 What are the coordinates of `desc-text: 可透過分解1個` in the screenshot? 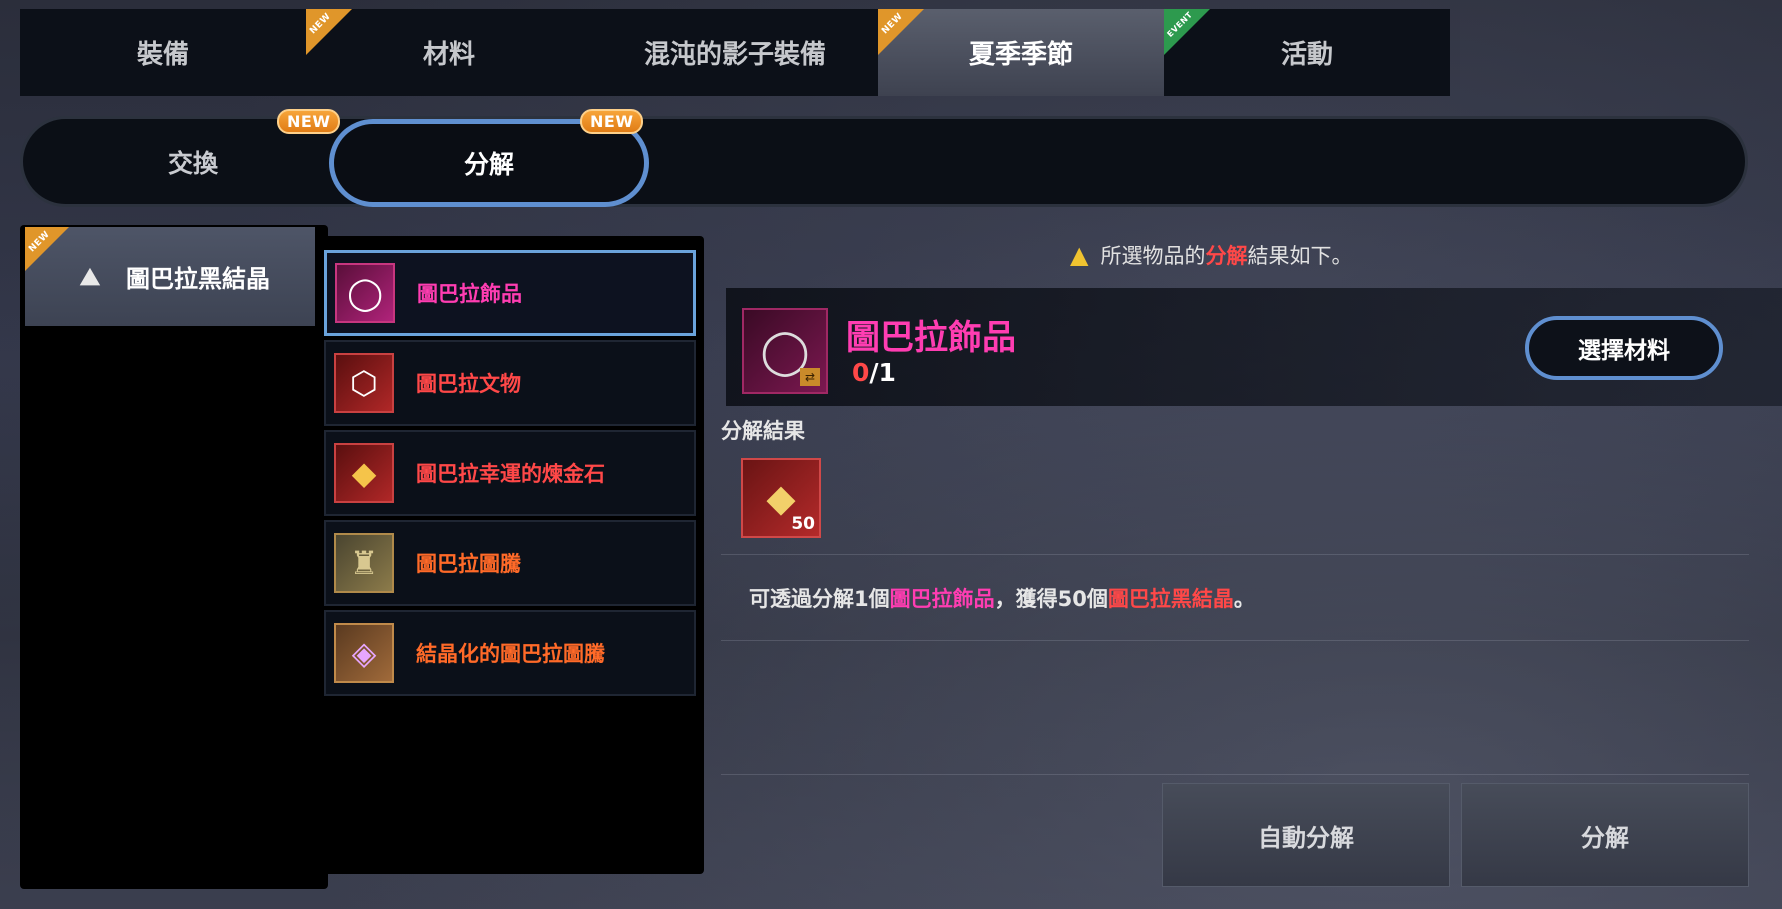 It's located at (819, 599).